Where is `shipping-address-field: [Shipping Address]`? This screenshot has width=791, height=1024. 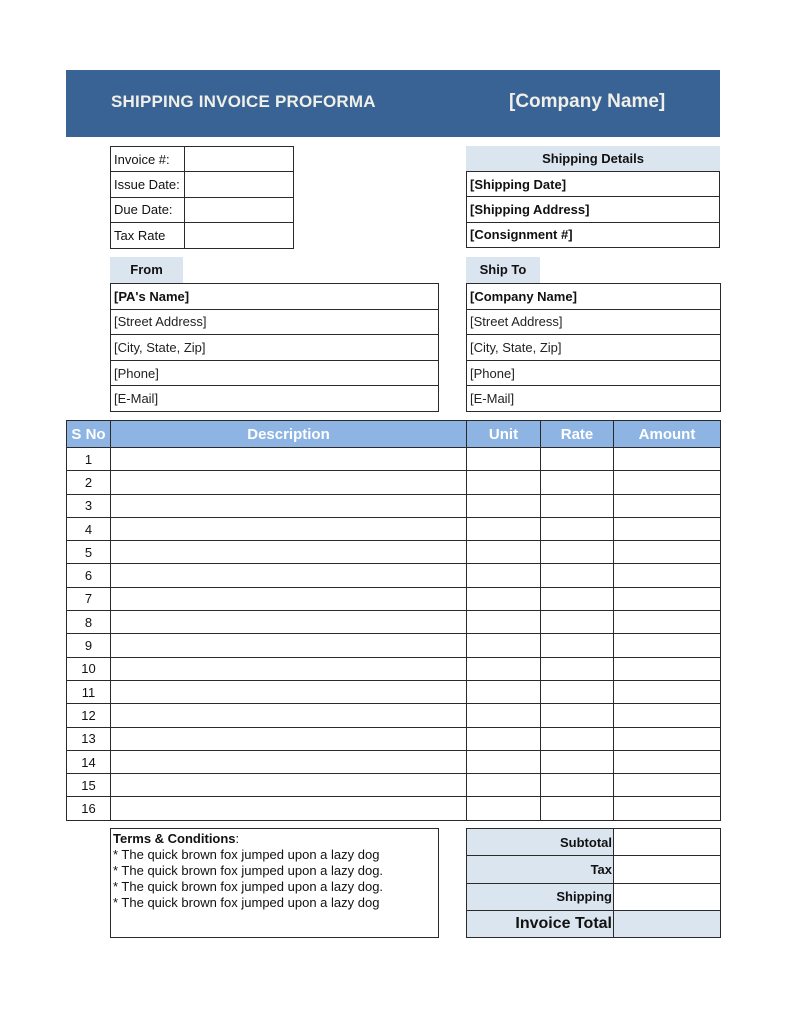
shipping-address-field: [Shipping Address] is located at coordinates (593, 209).